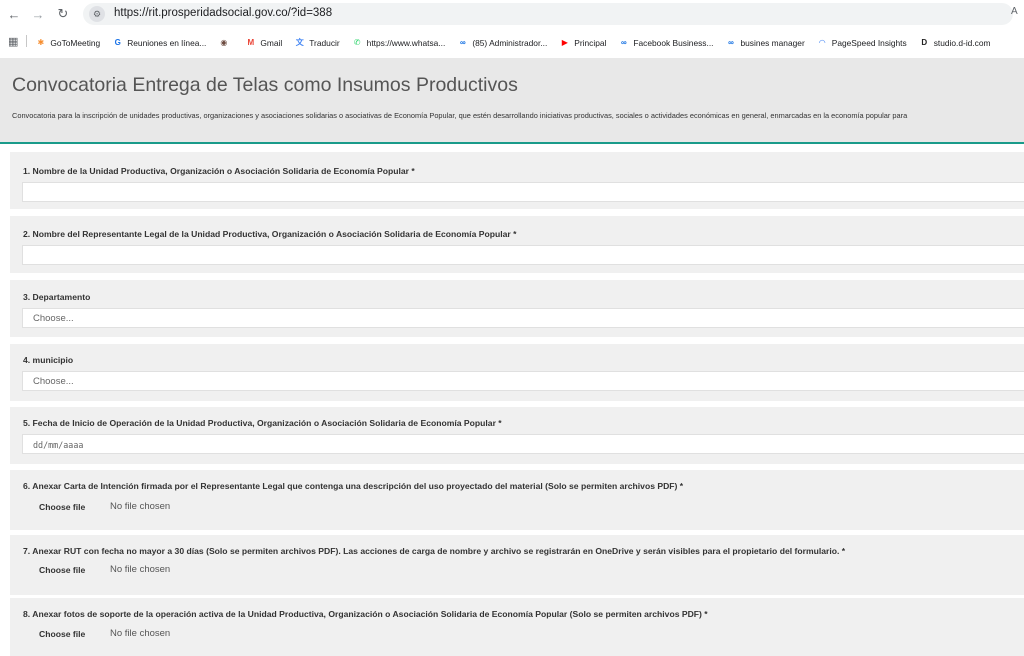 The width and height of the screenshot is (1024, 656). Describe the element at coordinates (38, 14) in the screenshot. I see `forward-icon: →` at that location.